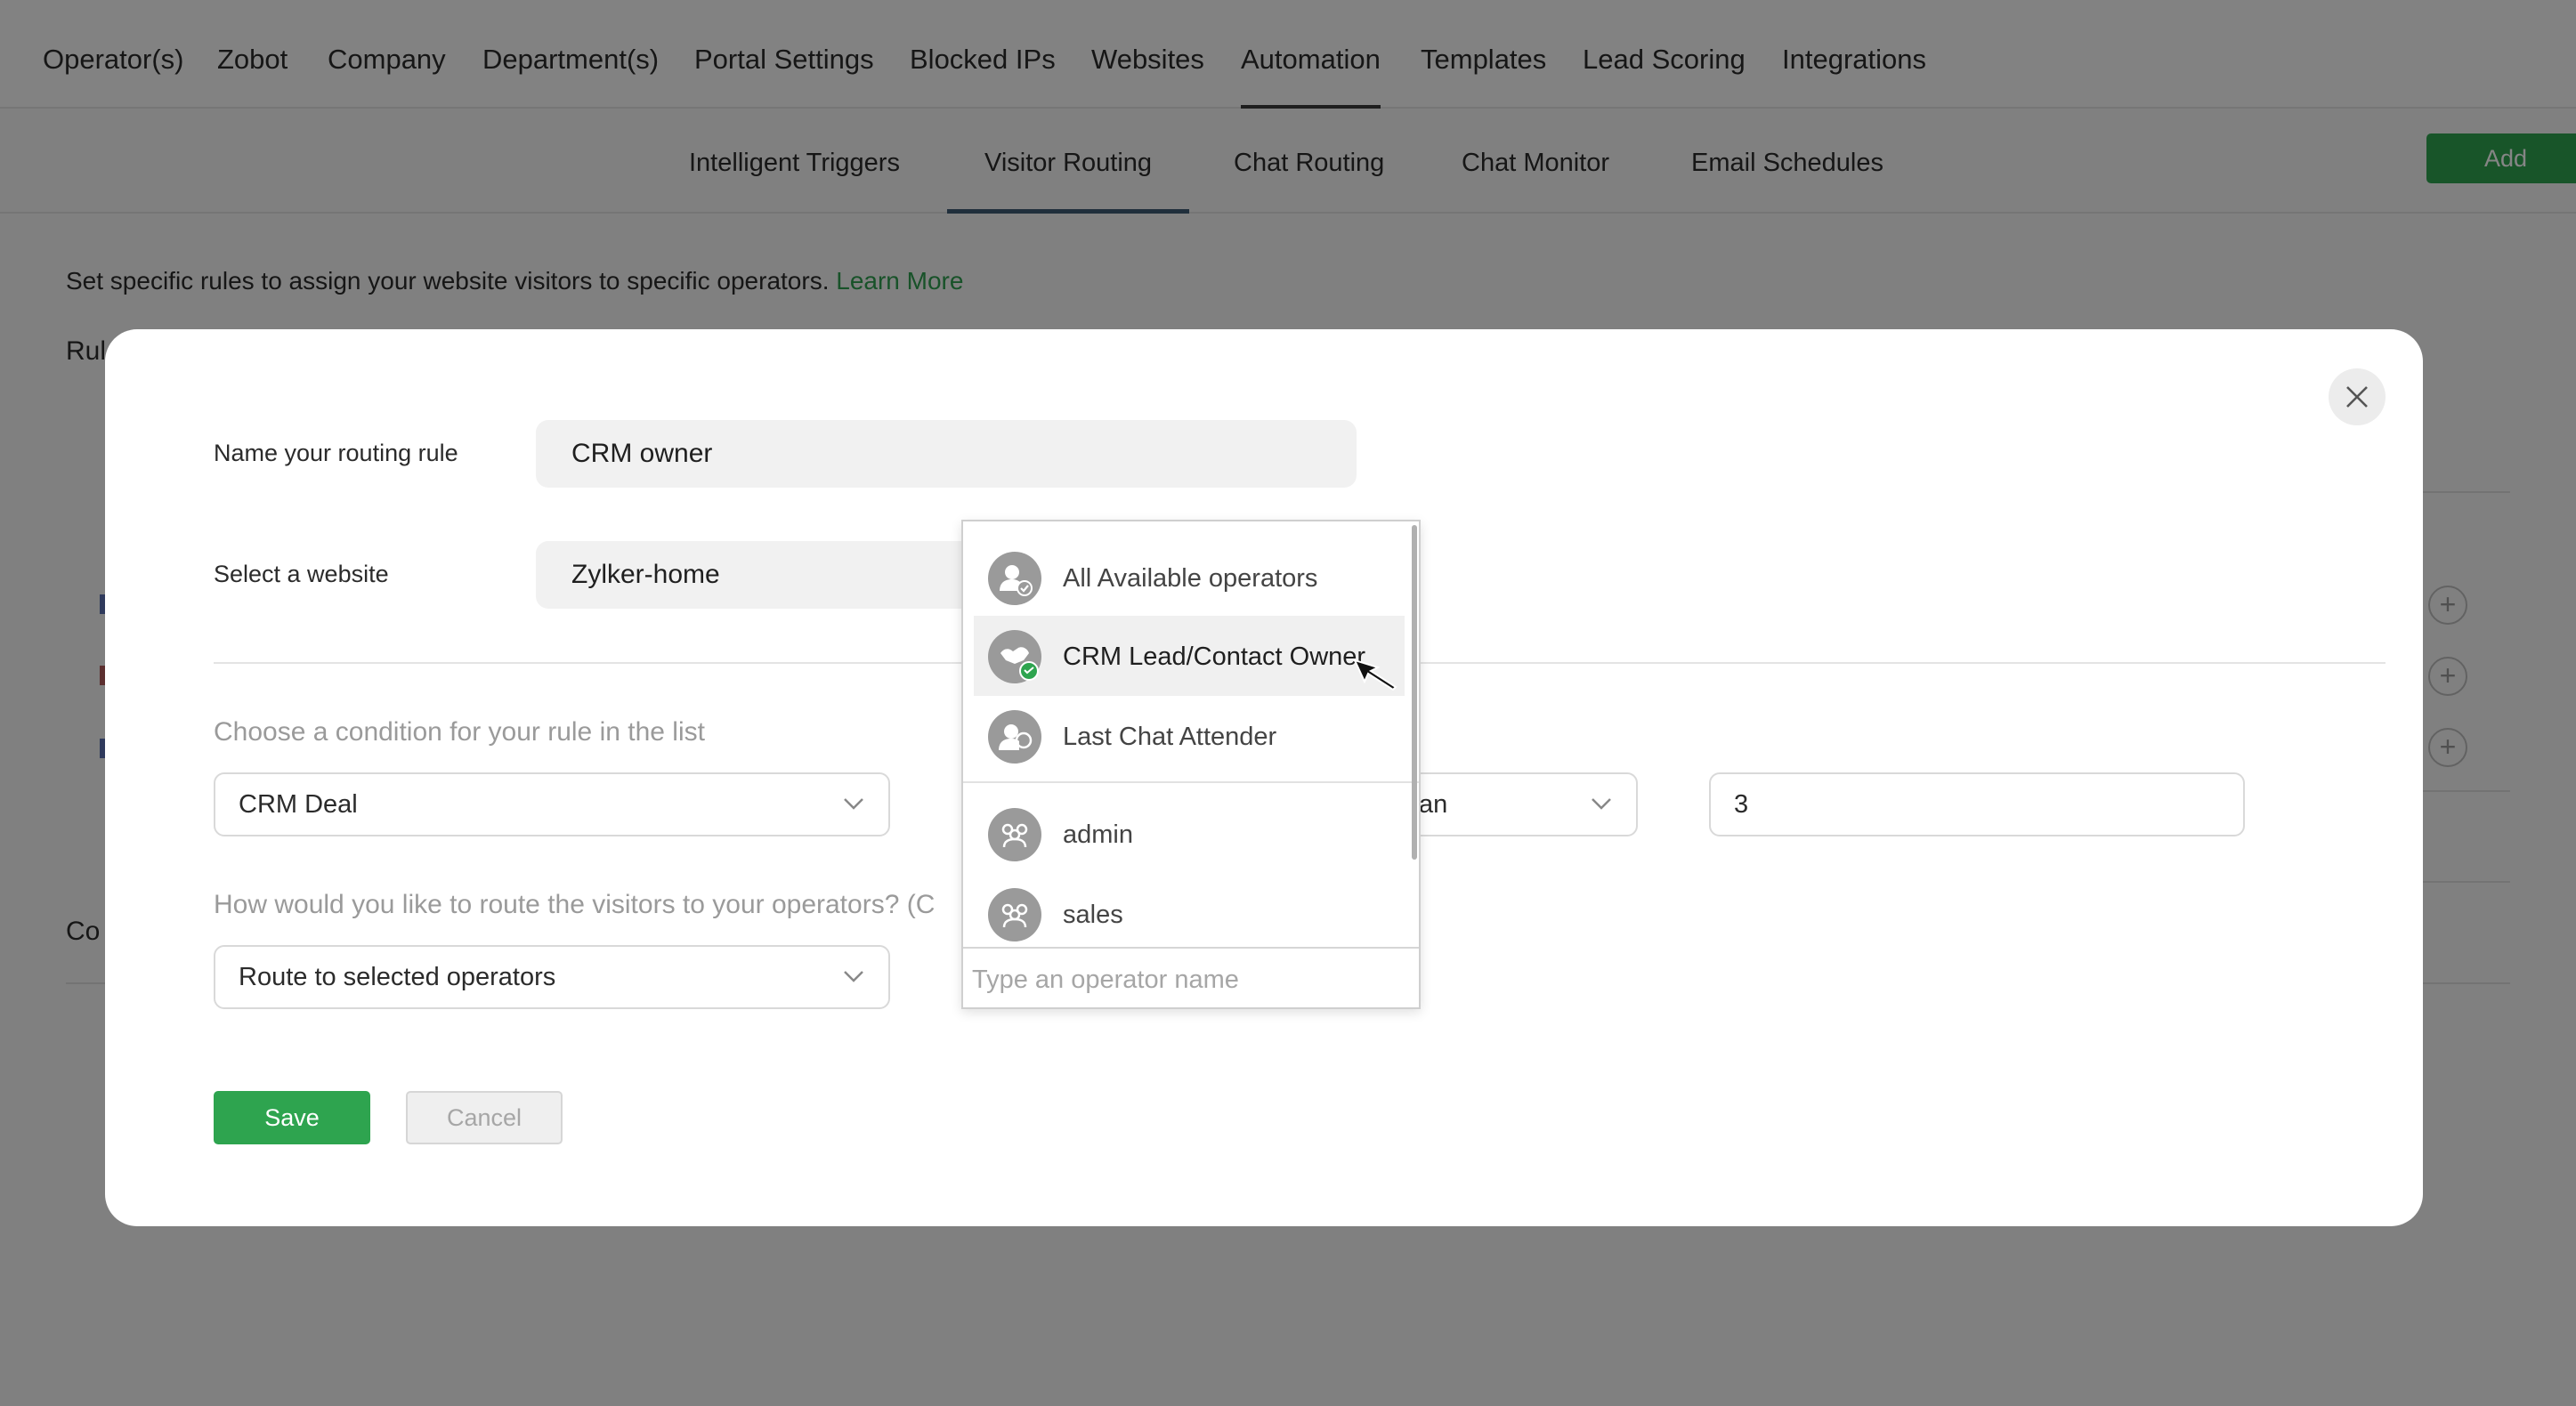 The height and width of the screenshot is (1406, 2576). Describe the element at coordinates (1093, 915) in the screenshot. I see `dropdown-option-label: sales` at that location.